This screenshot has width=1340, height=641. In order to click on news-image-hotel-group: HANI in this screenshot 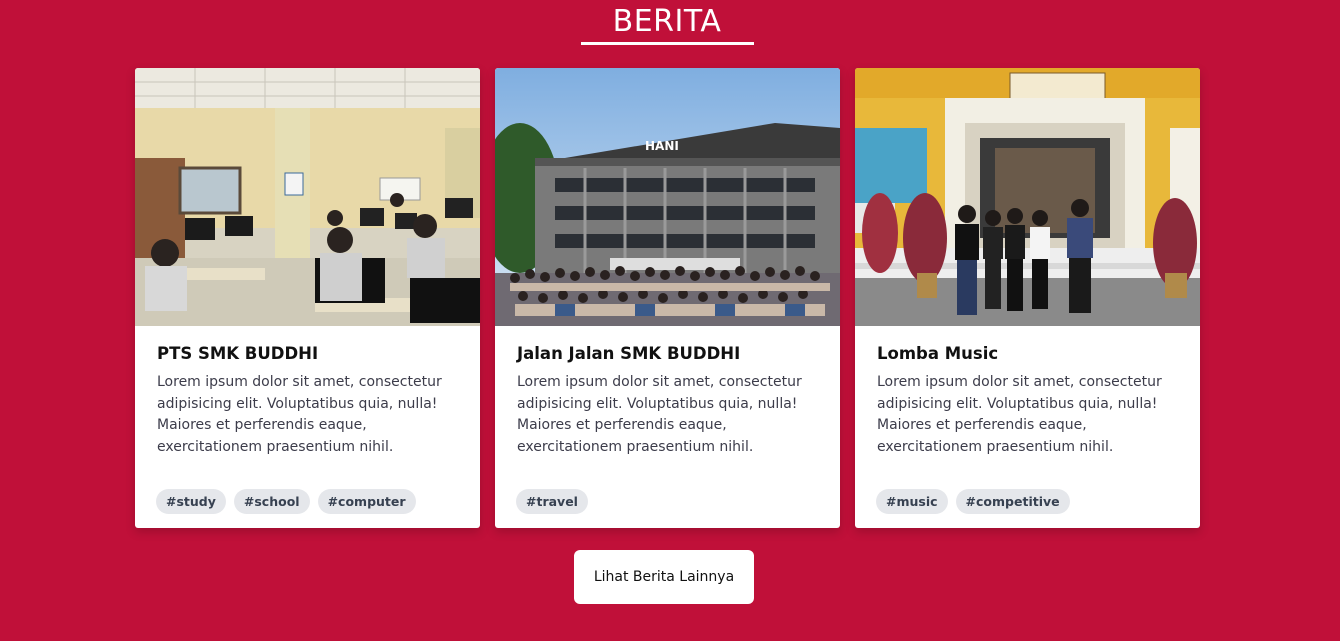, I will do `click(667, 197)`.